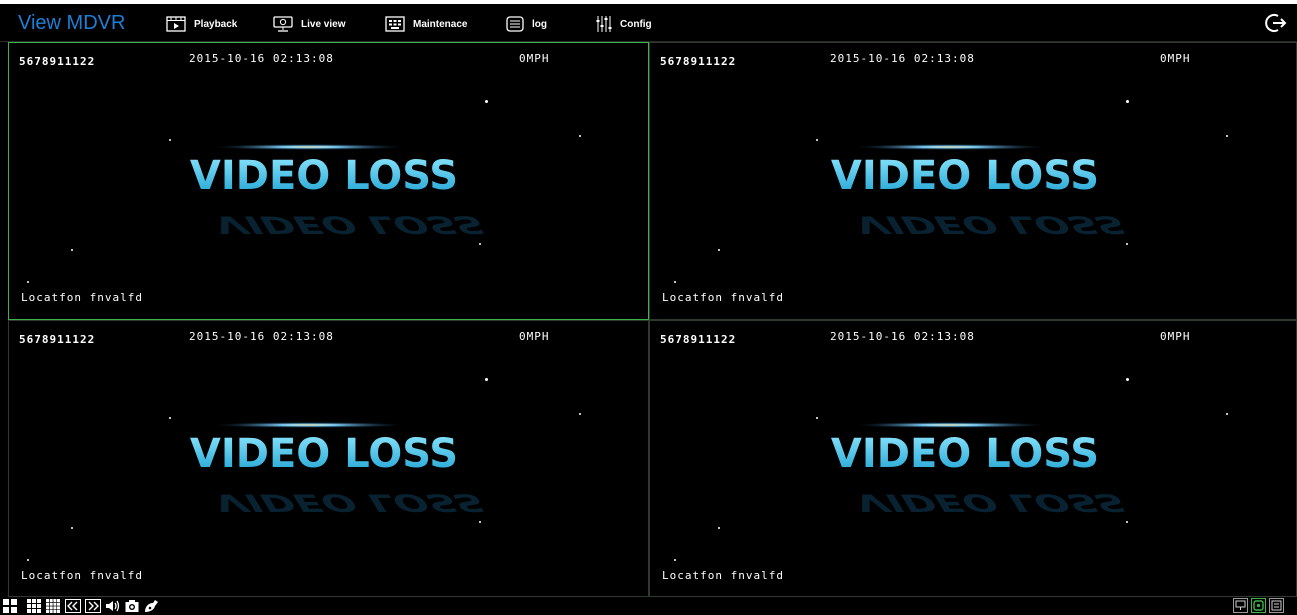  I want to click on app-title: View MDVR, so click(72, 23).